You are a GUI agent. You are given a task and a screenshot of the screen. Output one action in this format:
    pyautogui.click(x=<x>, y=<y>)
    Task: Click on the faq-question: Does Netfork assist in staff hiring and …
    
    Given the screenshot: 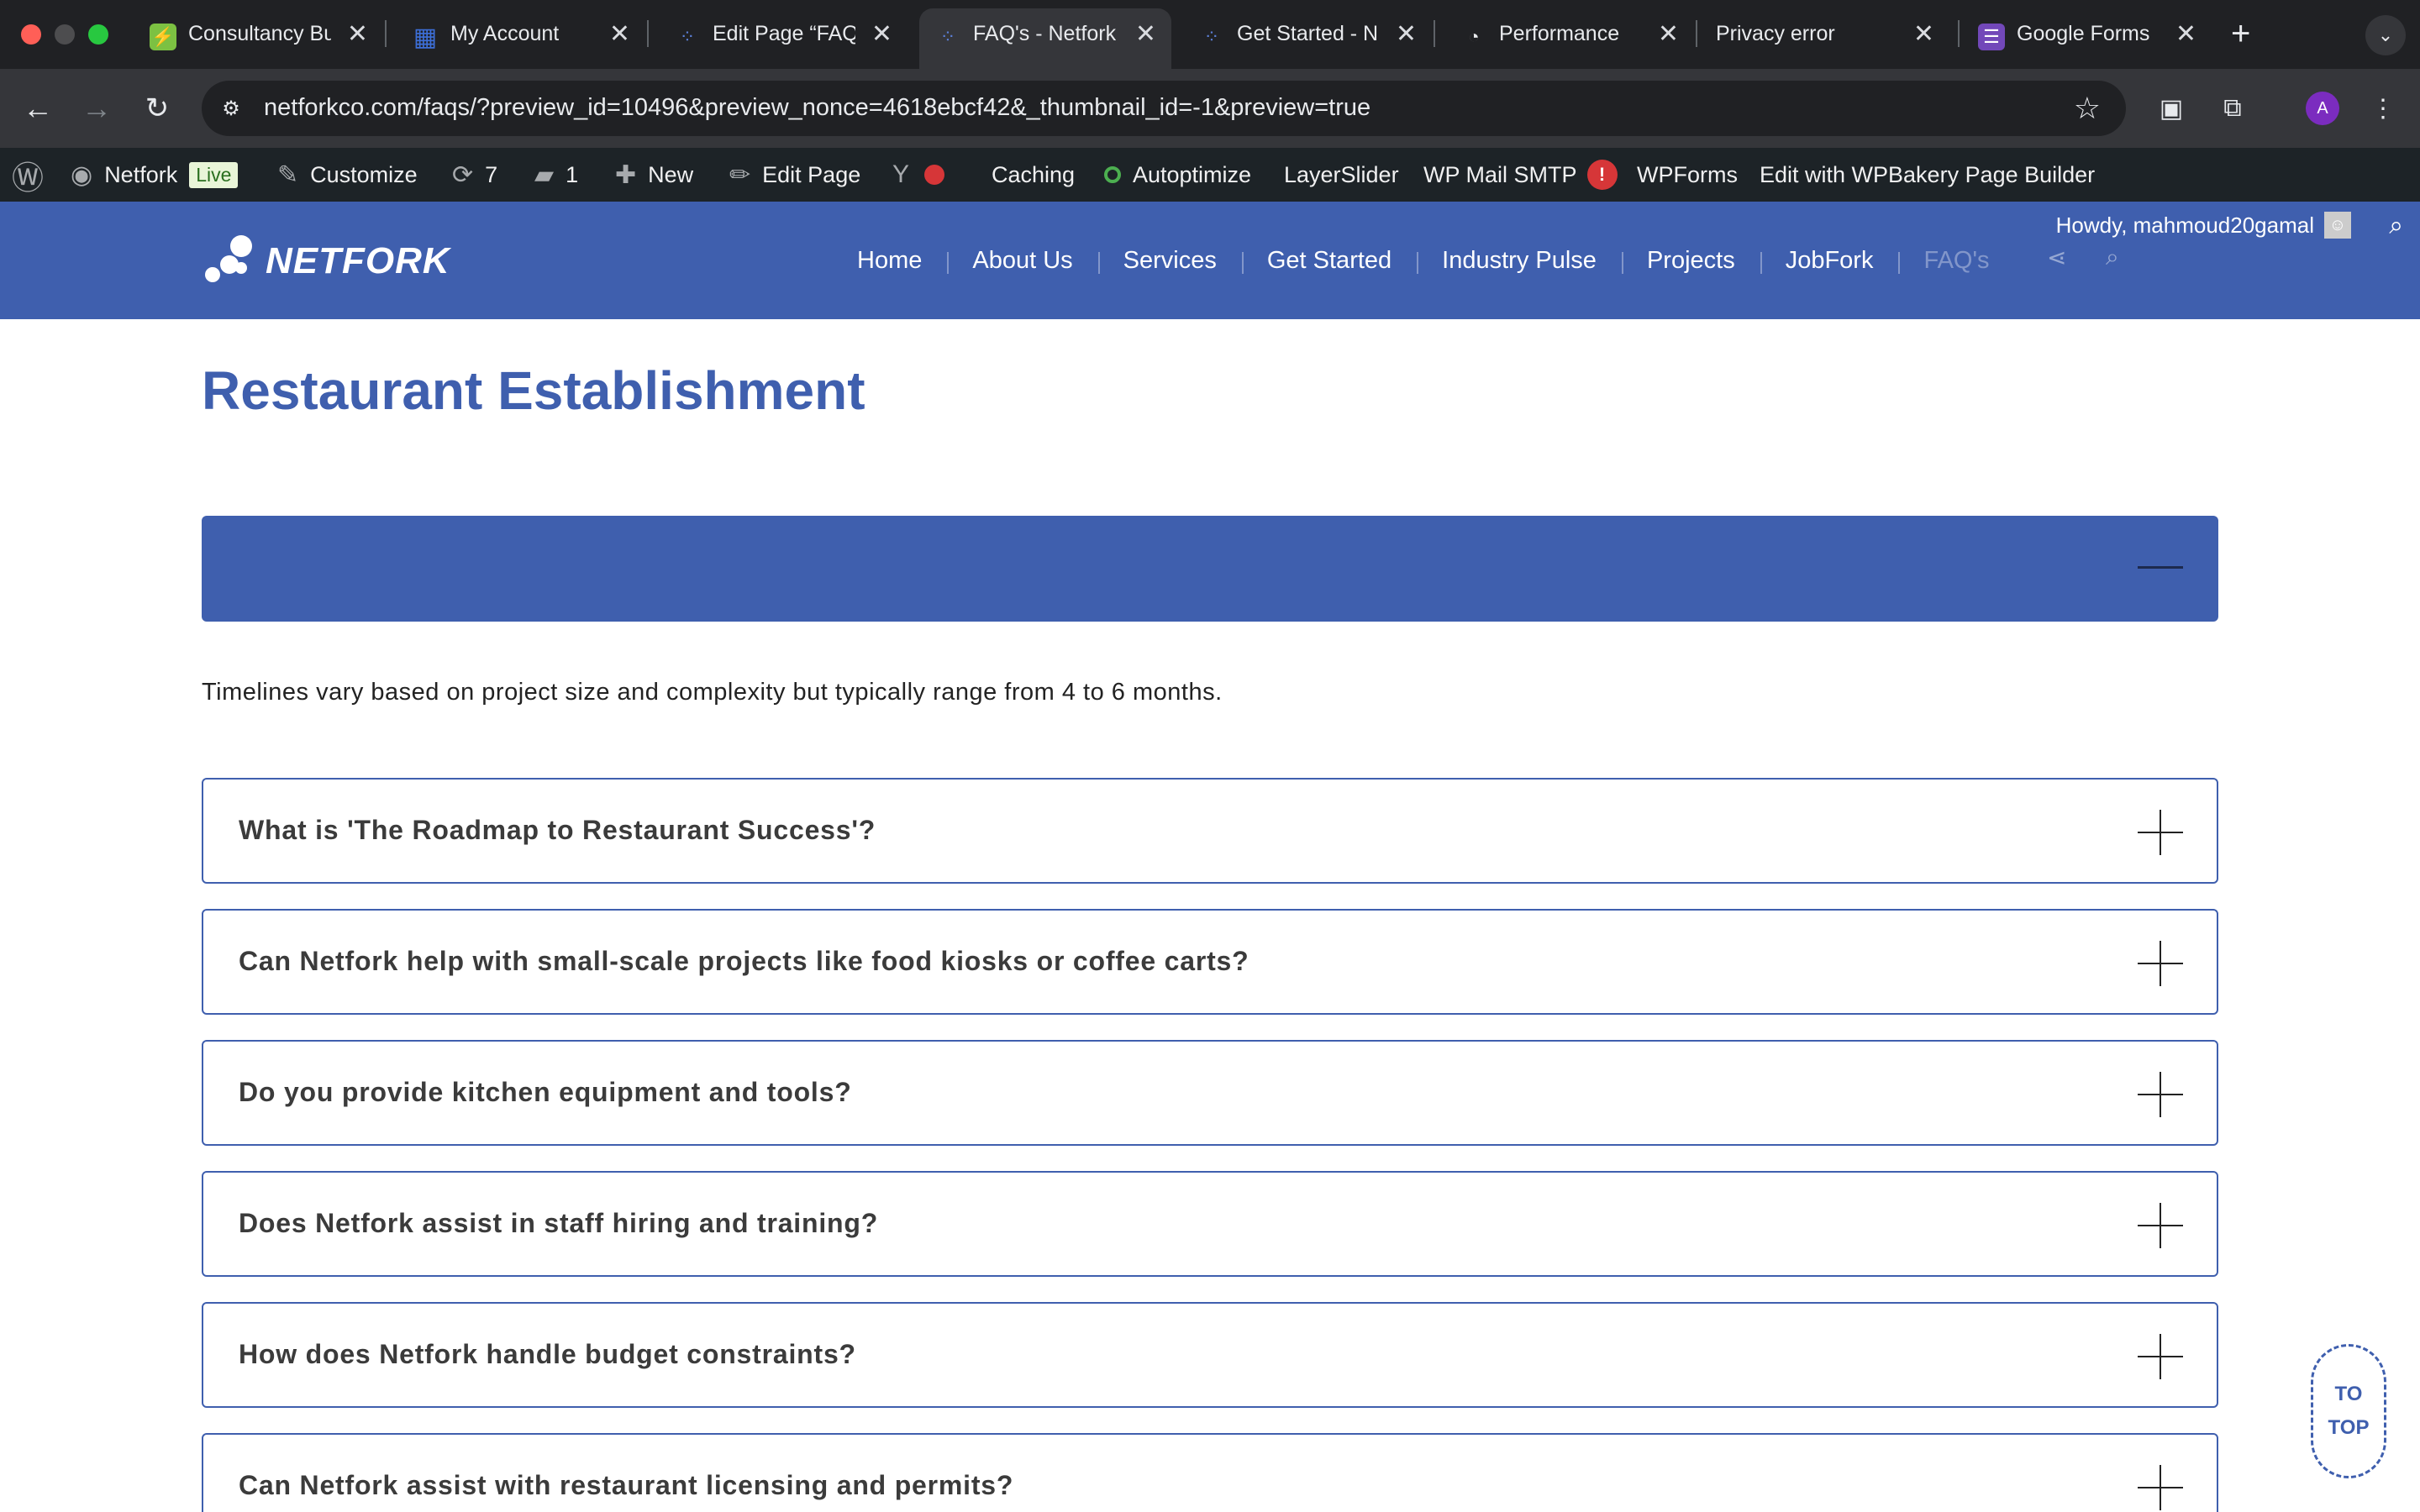 What is the action you would take?
    pyautogui.click(x=558, y=1223)
    